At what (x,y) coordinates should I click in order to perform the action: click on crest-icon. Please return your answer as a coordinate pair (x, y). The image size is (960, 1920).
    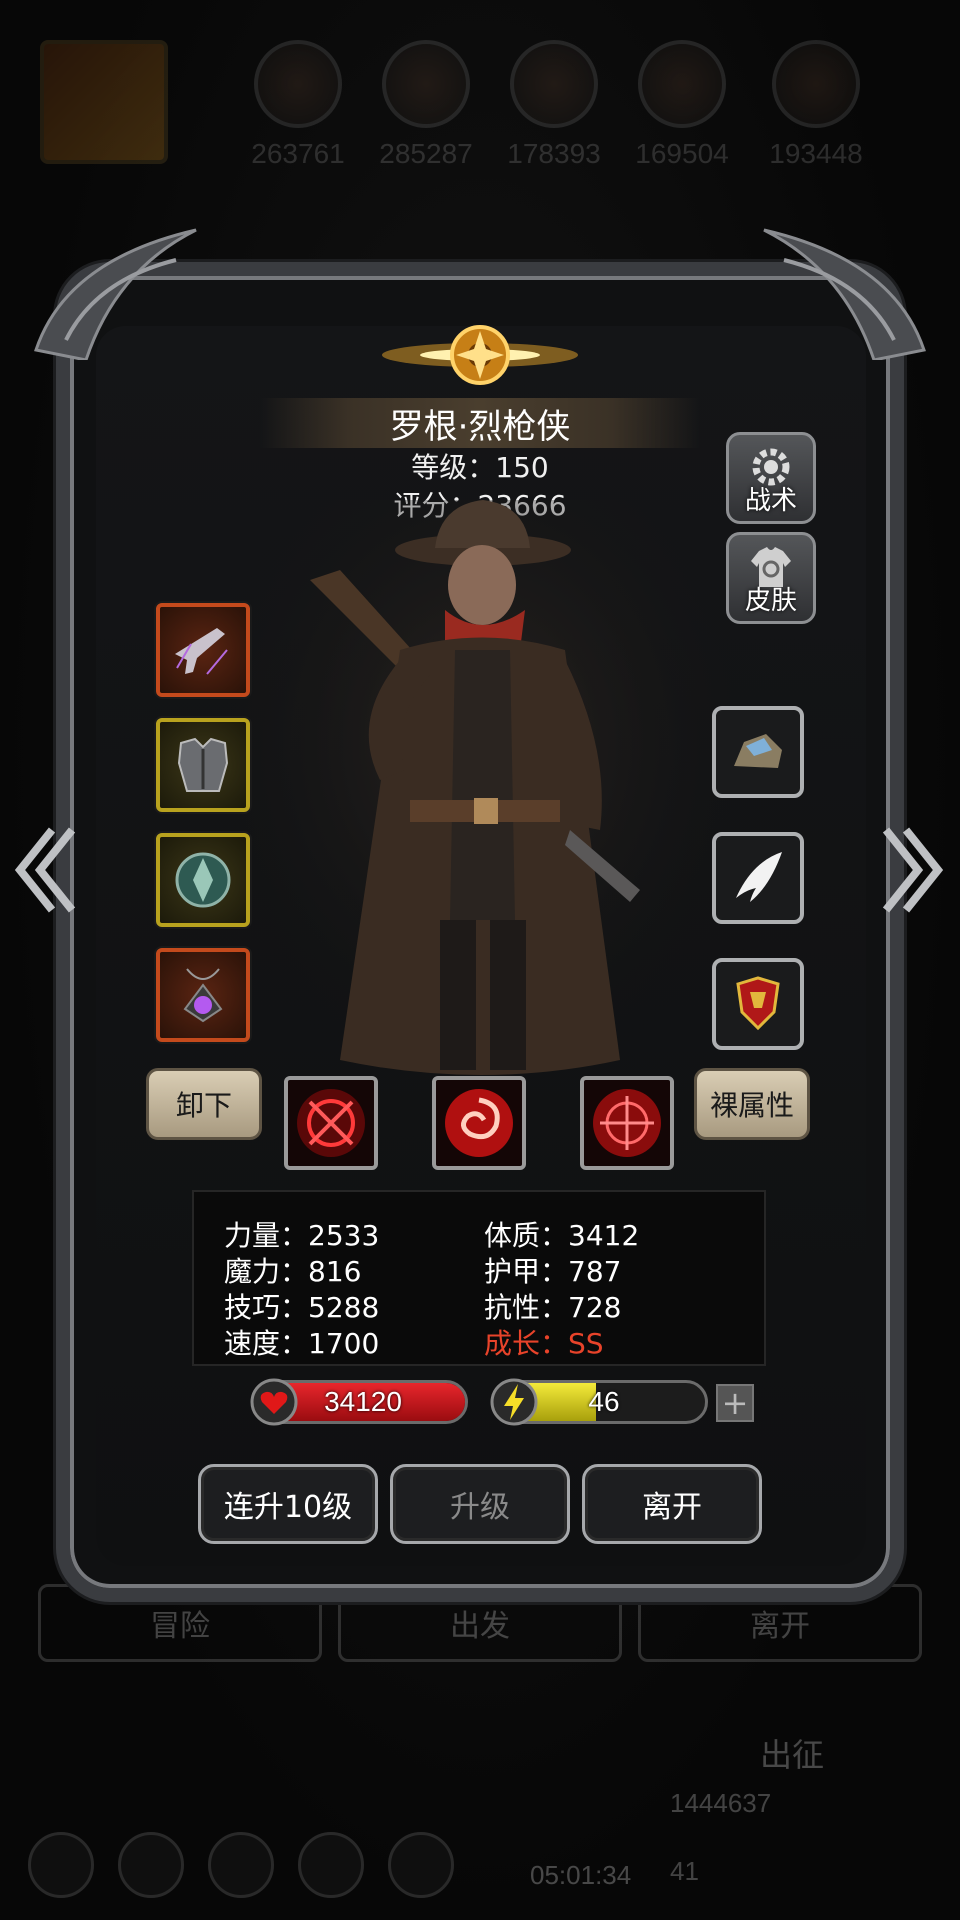
    Looking at the image, I should click on (758, 1003).